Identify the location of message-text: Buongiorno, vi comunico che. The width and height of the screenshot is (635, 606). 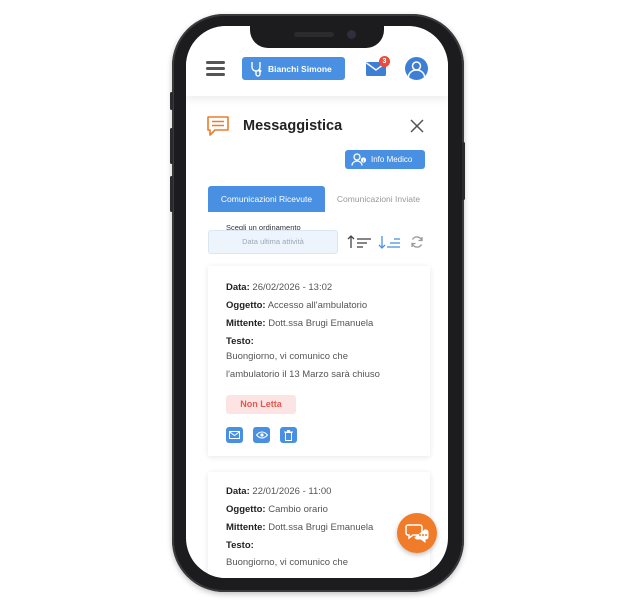
(287, 562).